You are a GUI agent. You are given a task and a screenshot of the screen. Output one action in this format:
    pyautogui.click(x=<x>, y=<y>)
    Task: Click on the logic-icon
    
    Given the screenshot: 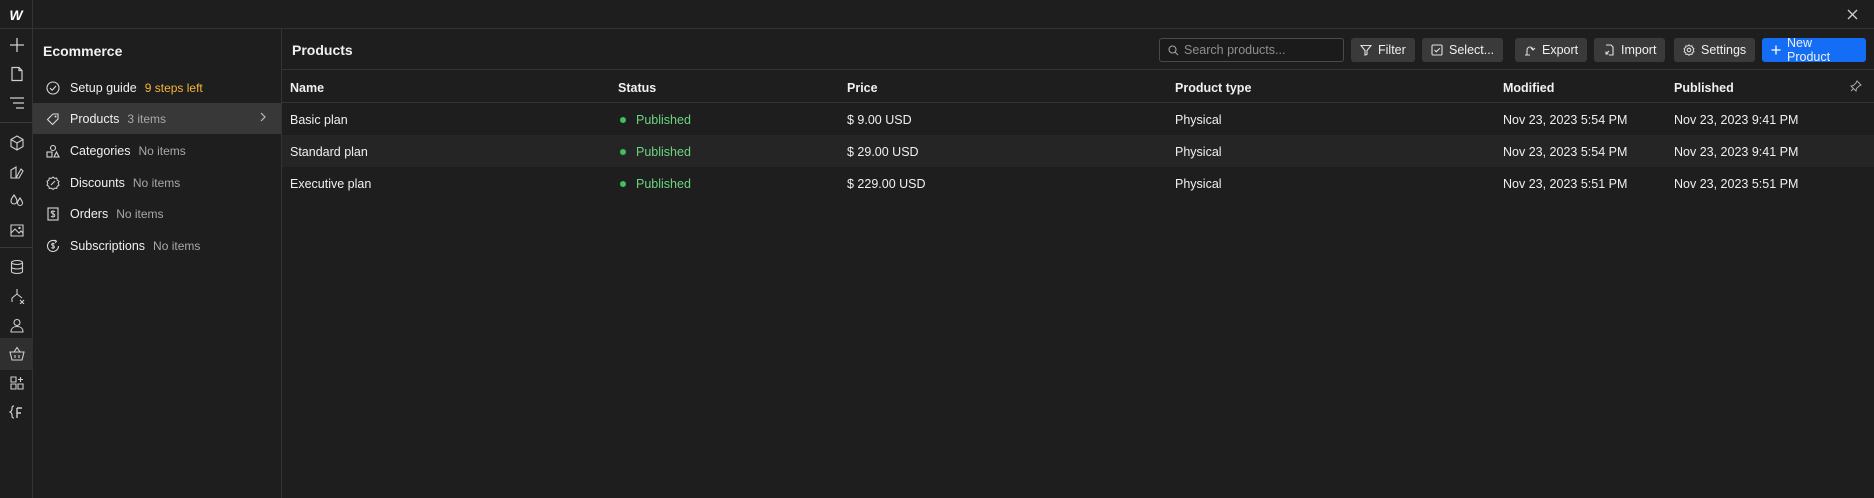 What is the action you would take?
    pyautogui.click(x=16, y=296)
    